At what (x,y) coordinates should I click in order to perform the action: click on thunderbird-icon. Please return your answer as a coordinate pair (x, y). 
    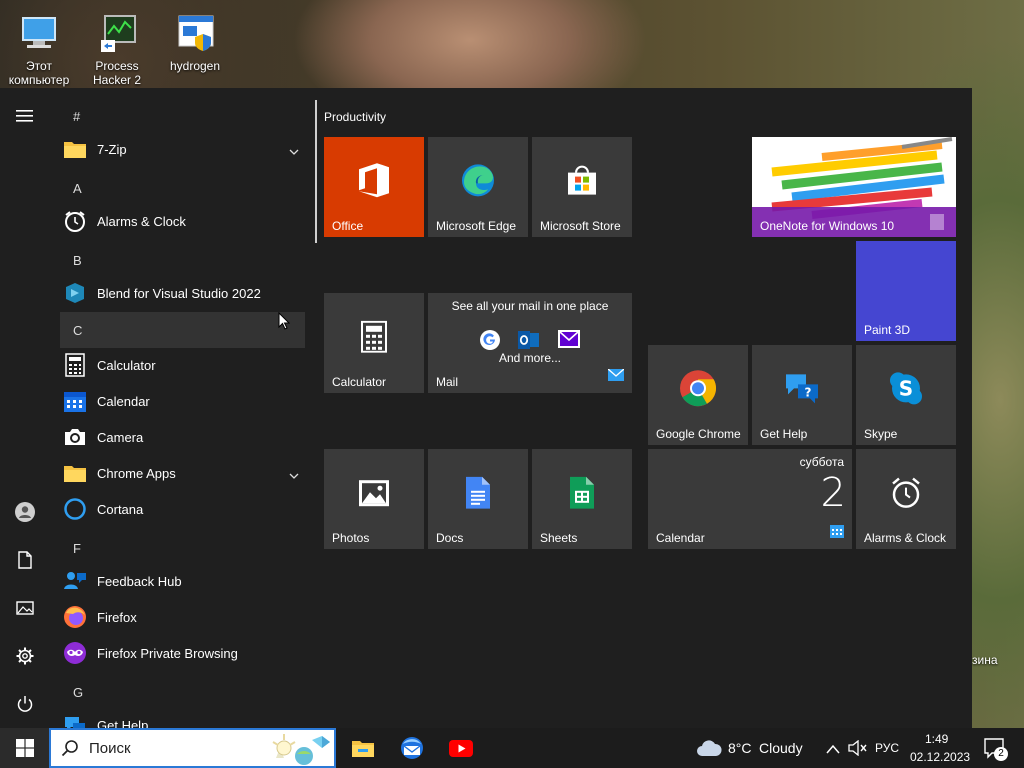
    Looking at the image, I should click on (412, 748).